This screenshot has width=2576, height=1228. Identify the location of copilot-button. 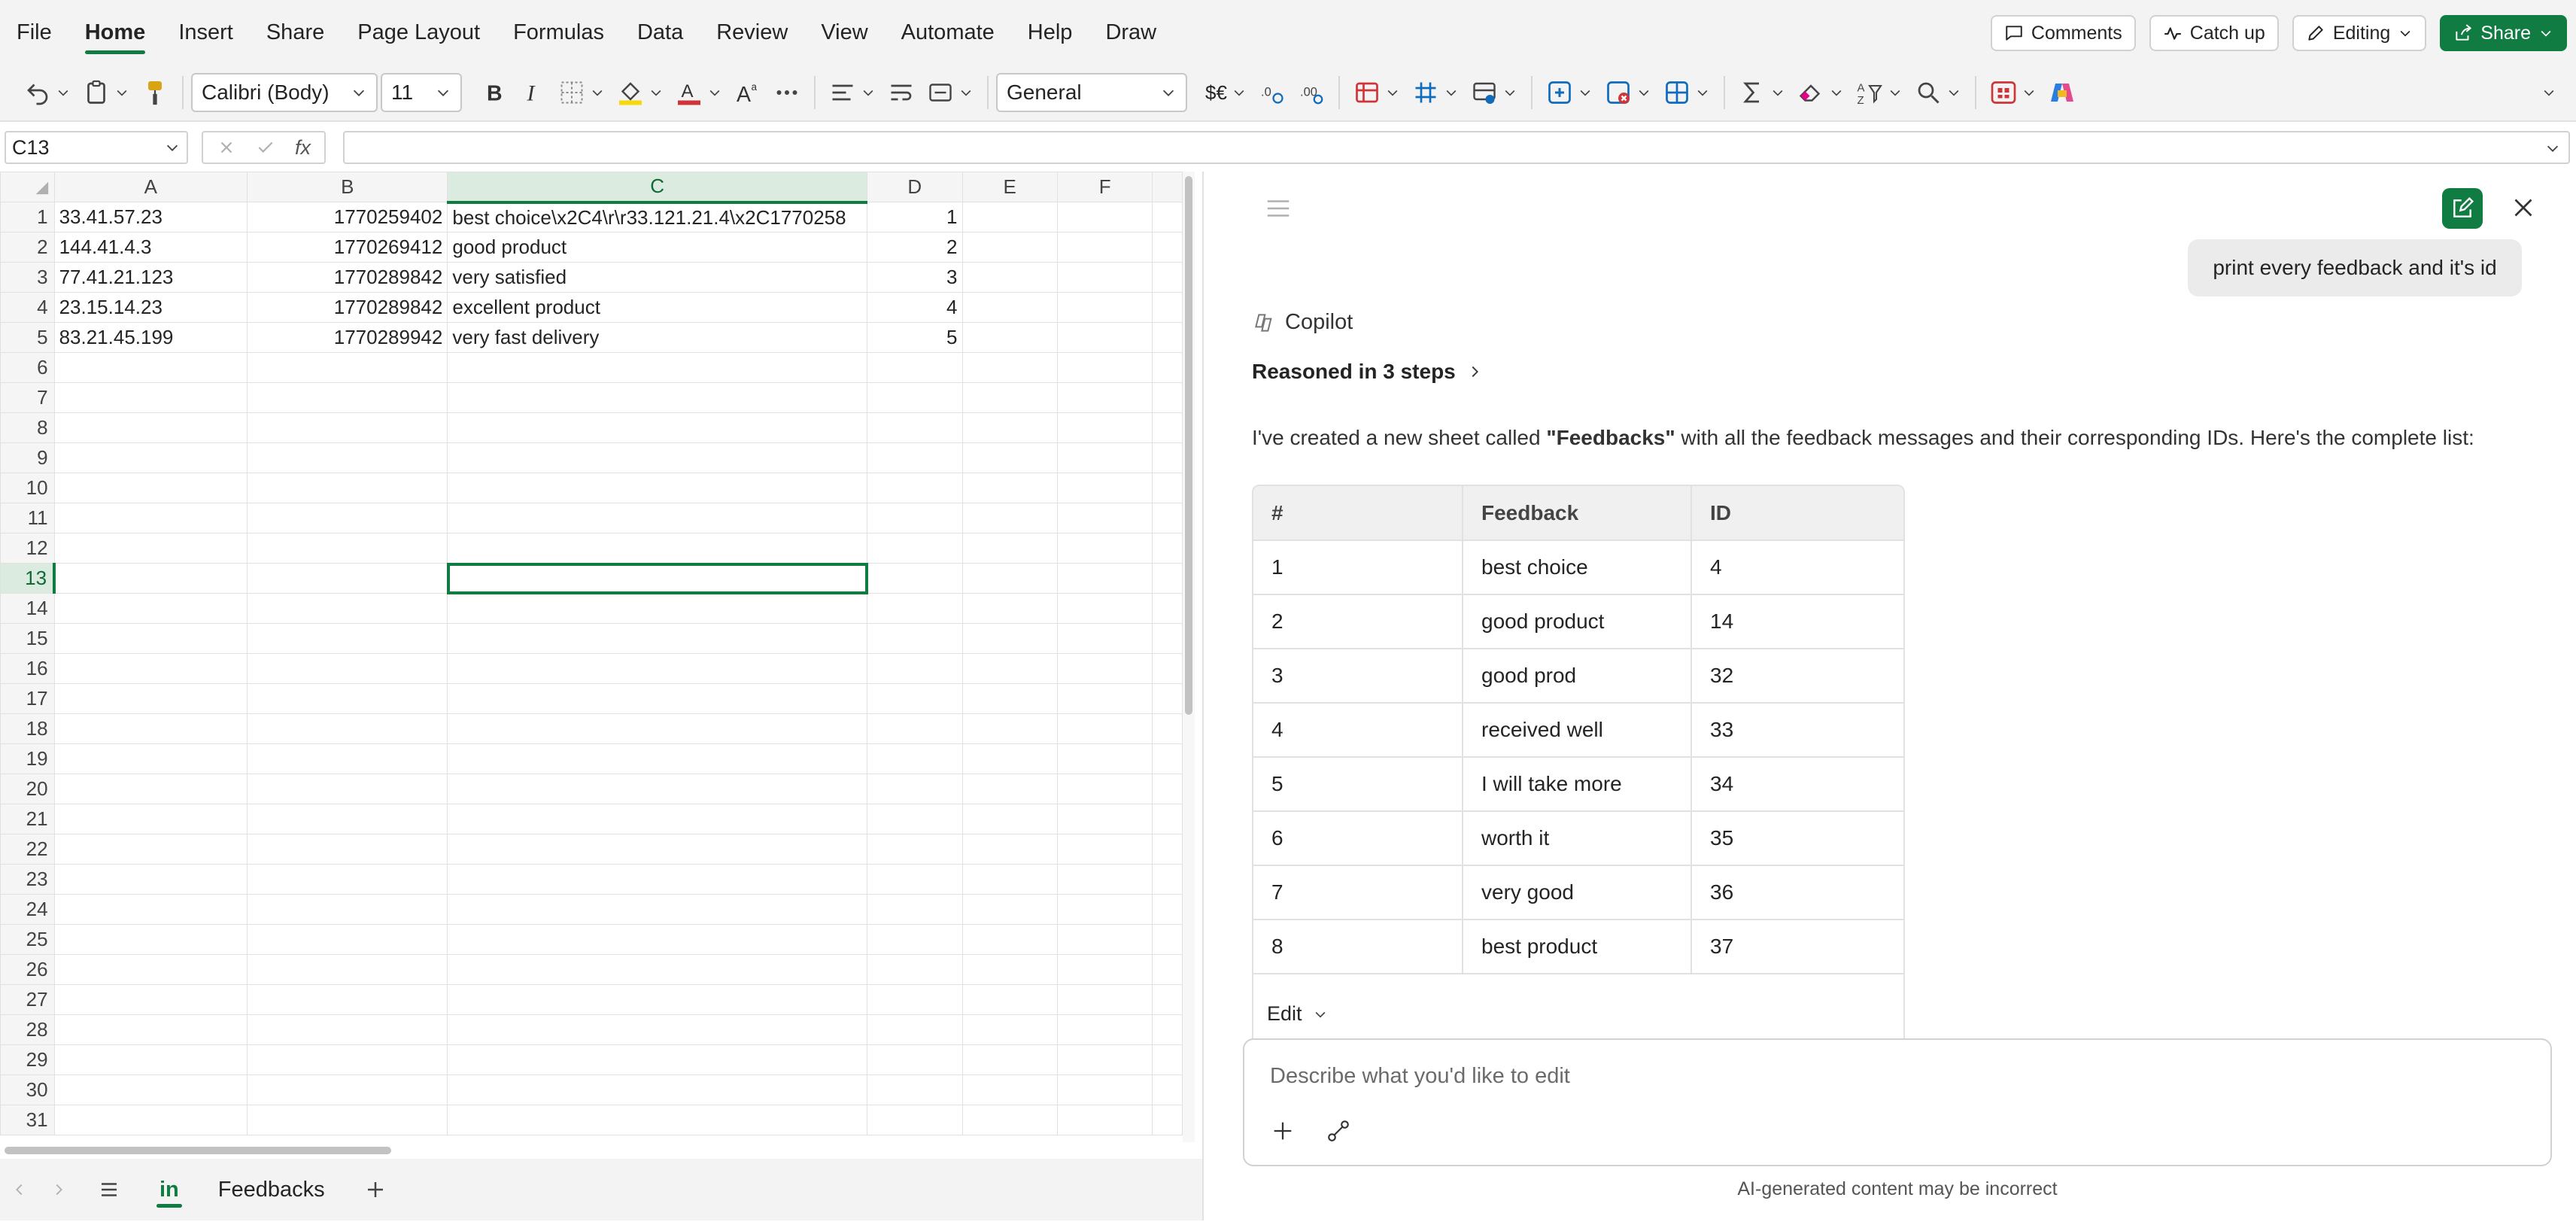
(2062, 92).